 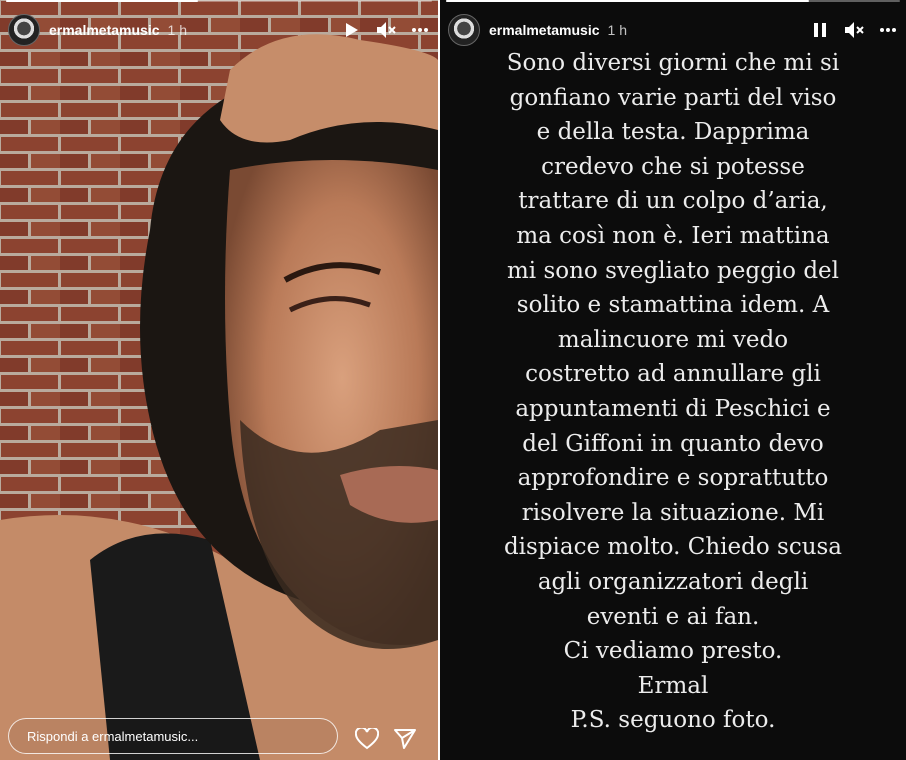 I want to click on story-text-line: approfondire e soprattutto, so click(x=673, y=478).